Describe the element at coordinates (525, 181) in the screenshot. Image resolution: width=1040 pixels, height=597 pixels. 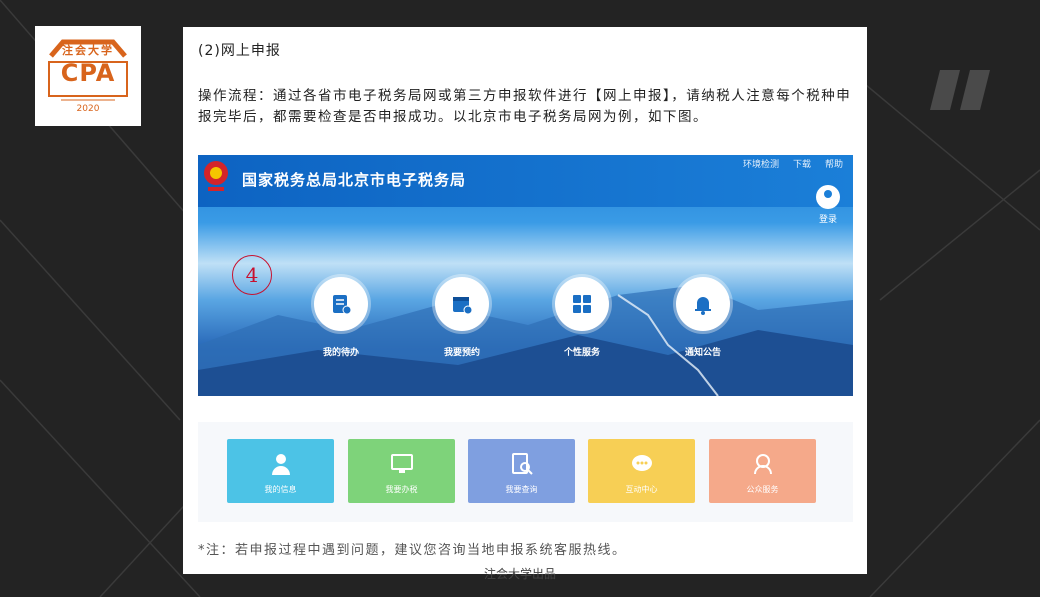
I see `site-header: 国家税务总局北京市电子税务局 环境检测 下载 帮助` at that location.